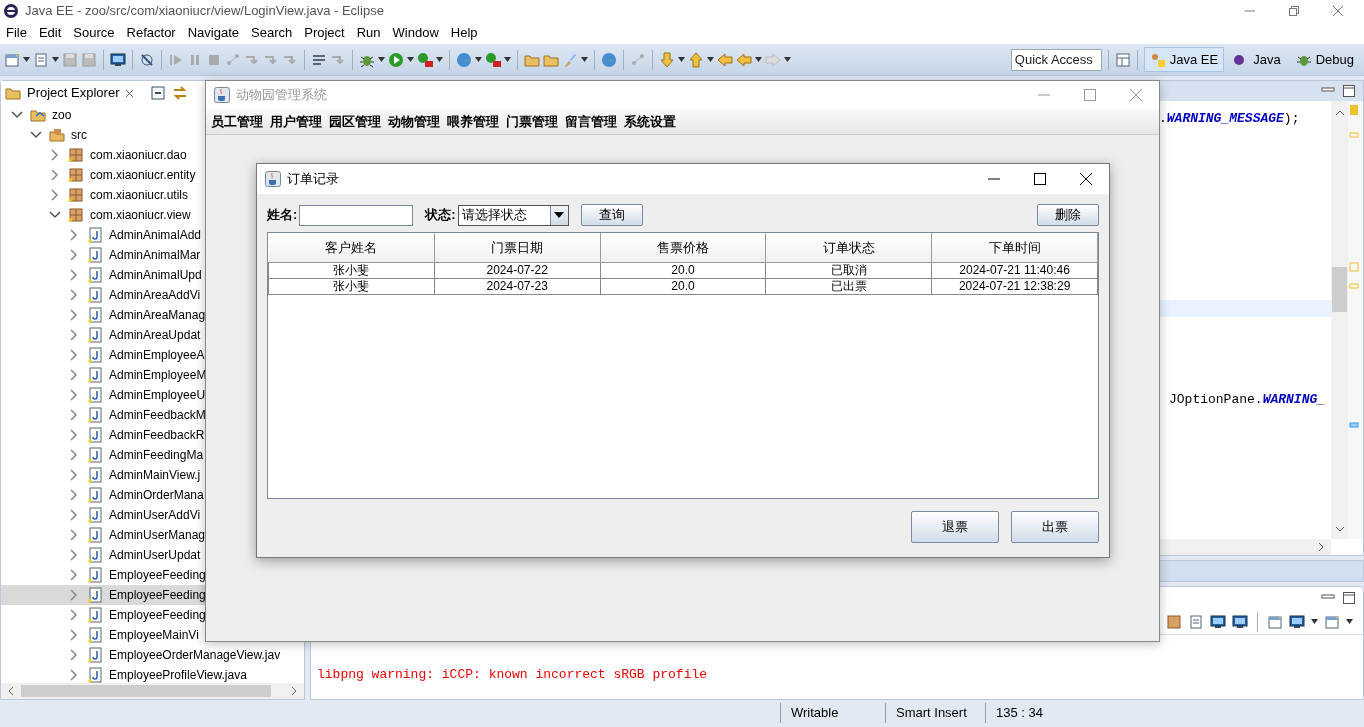 The width and height of the screenshot is (1364, 727). I want to click on document-icon, so click(1196, 621).